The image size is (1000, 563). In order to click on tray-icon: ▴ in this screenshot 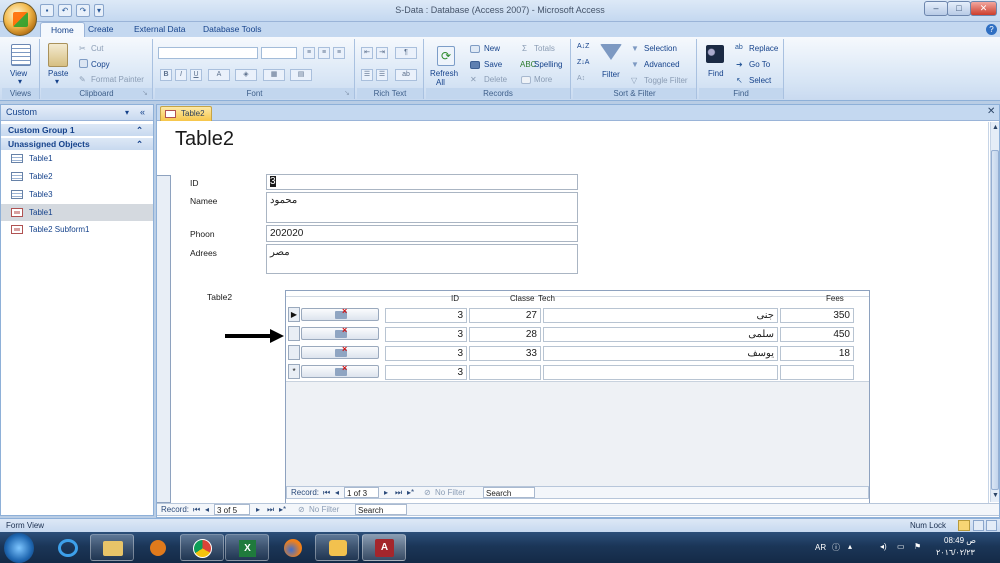, I will do `click(850, 546)`.